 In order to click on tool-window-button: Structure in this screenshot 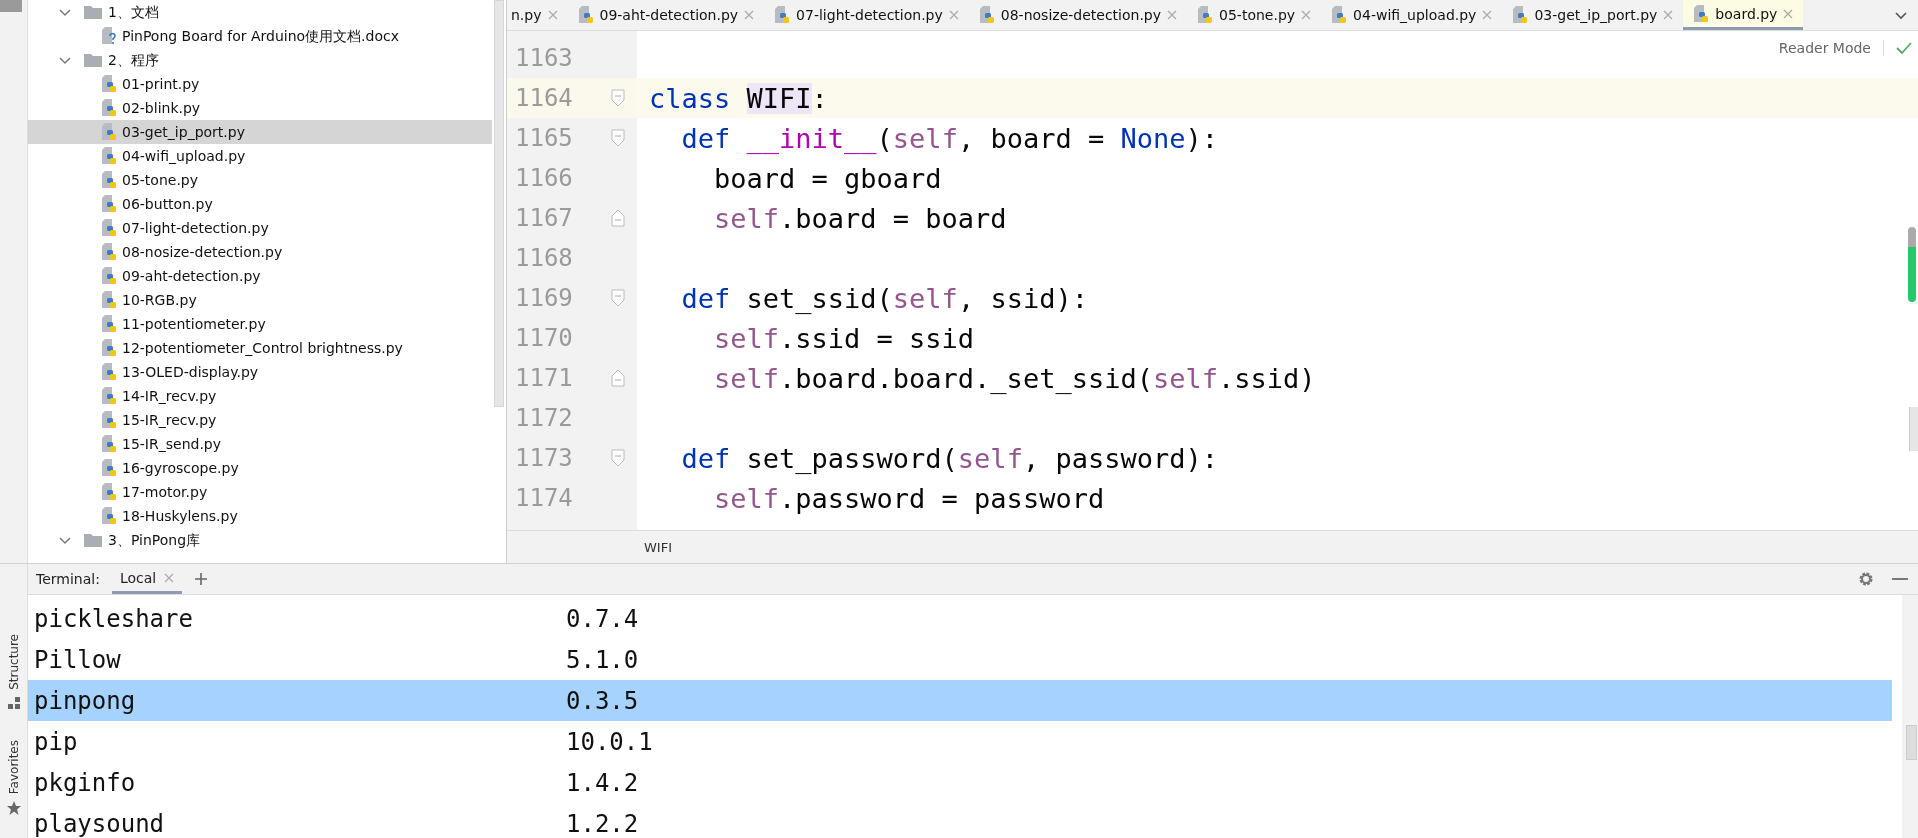, I will do `click(13, 672)`.